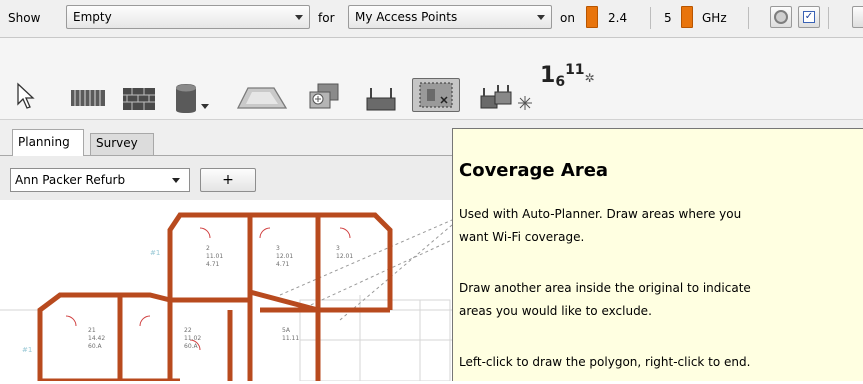 Image resolution: width=863 pixels, height=384 pixels. I want to click on refresh-icon, so click(781, 17).